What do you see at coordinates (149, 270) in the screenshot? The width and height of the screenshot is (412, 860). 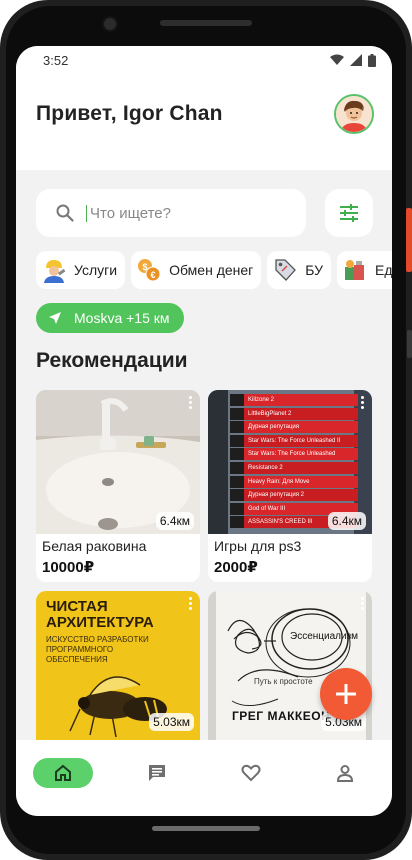 I see `money-exchange-icon: $ €` at bounding box center [149, 270].